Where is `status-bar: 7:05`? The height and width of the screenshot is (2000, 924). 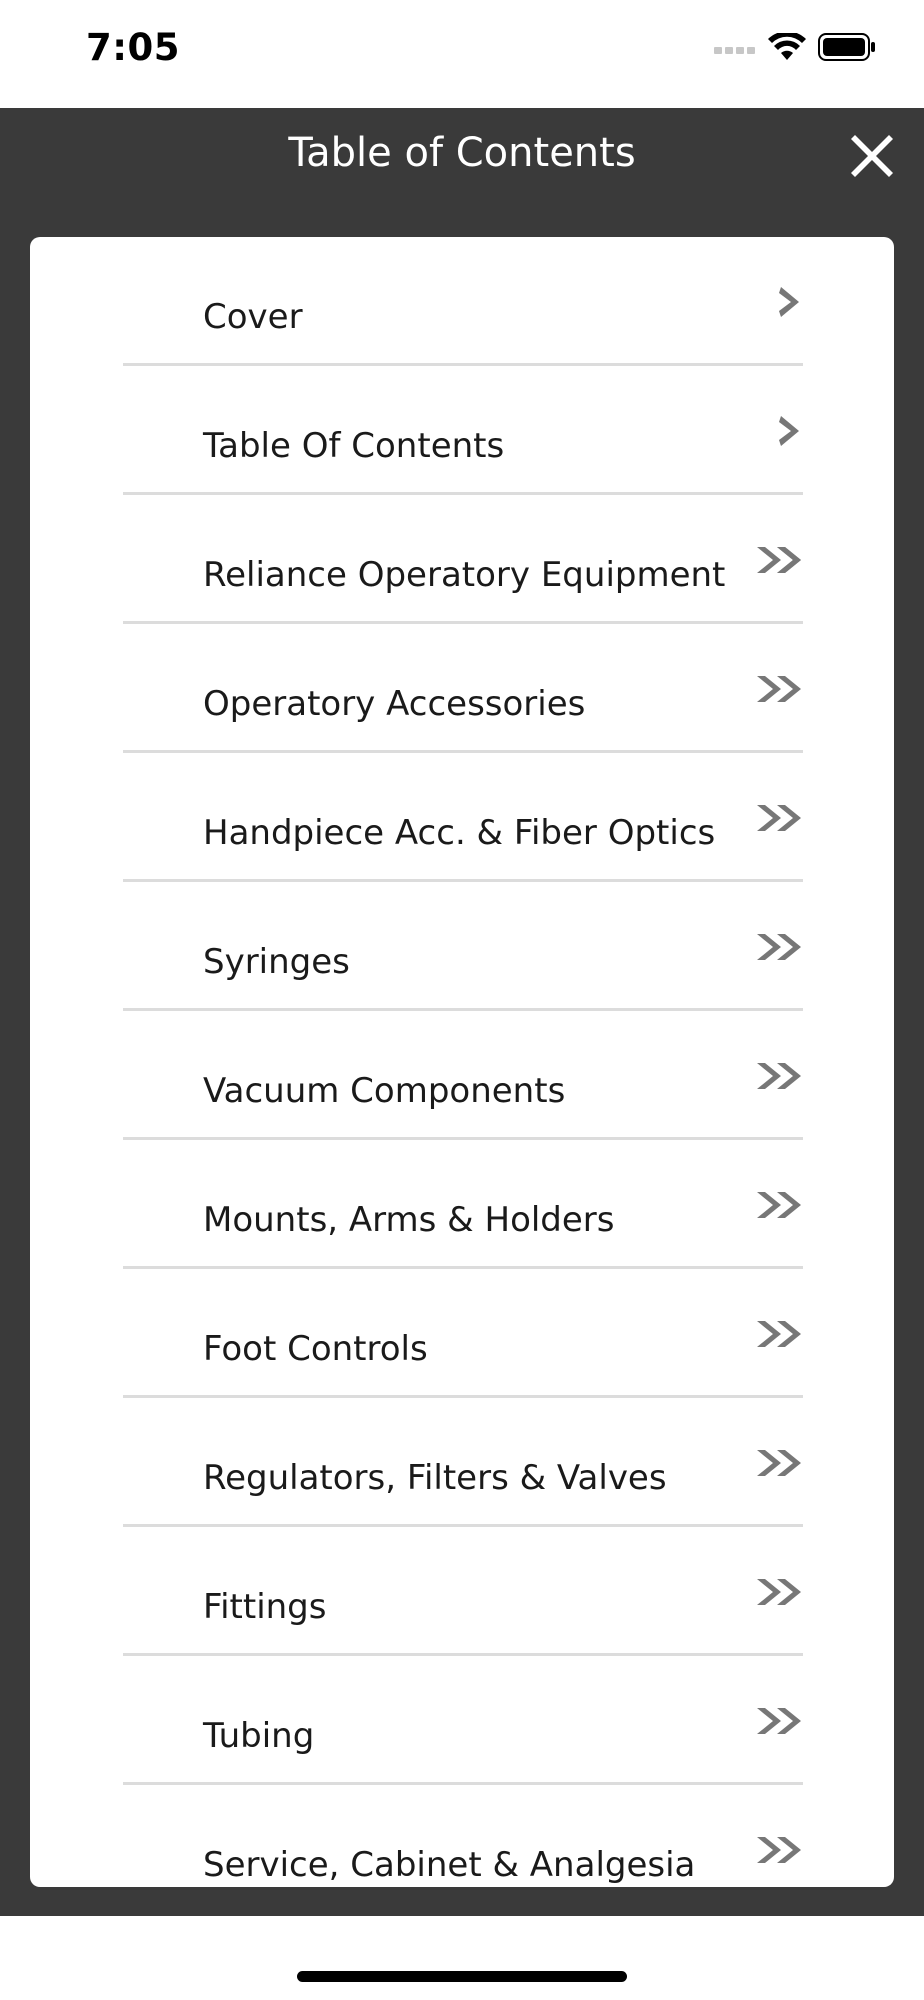
status-bar: 7:05 is located at coordinates (462, 54).